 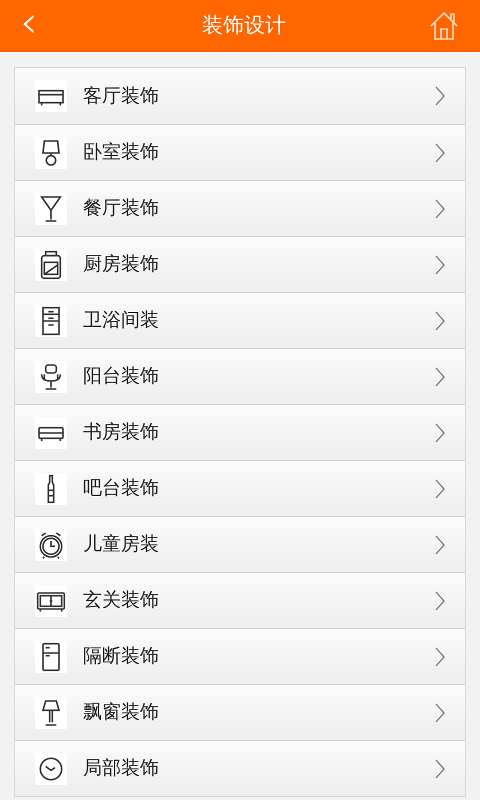 I want to click on drawer-cabinet-icon, so click(x=51, y=320).